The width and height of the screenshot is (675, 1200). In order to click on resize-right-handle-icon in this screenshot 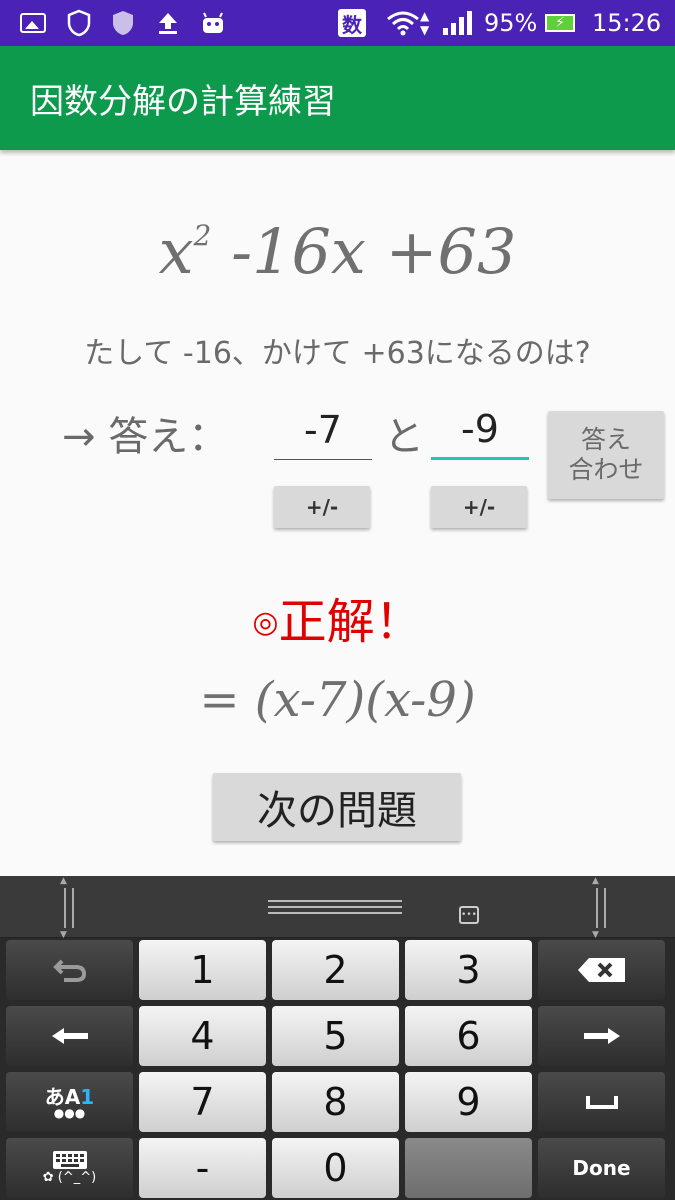, I will do `click(599, 908)`.